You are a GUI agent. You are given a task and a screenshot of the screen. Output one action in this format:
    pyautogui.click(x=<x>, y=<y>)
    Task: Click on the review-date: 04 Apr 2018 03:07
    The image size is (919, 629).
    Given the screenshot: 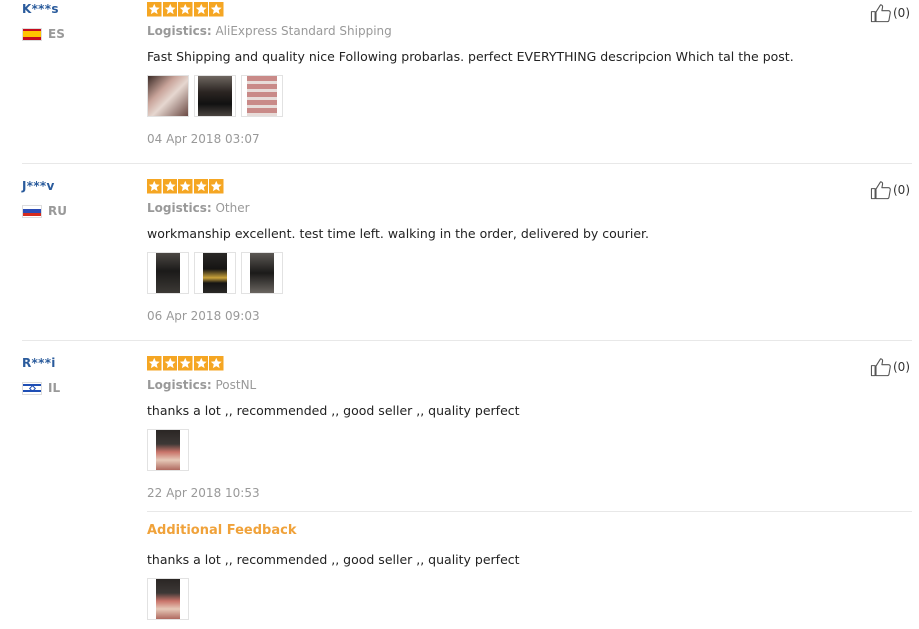 What is the action you would take?
    pyautogui.click(x=203, y=139)
    